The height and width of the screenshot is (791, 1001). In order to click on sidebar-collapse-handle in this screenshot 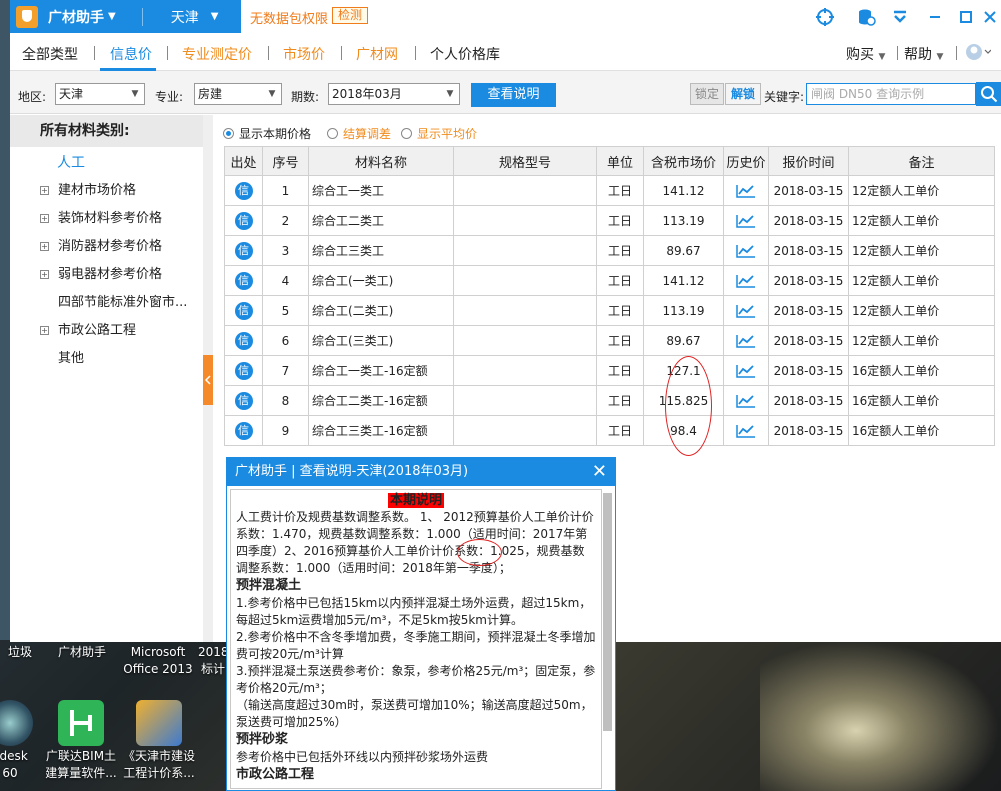, I will do `click(208, 380)`.